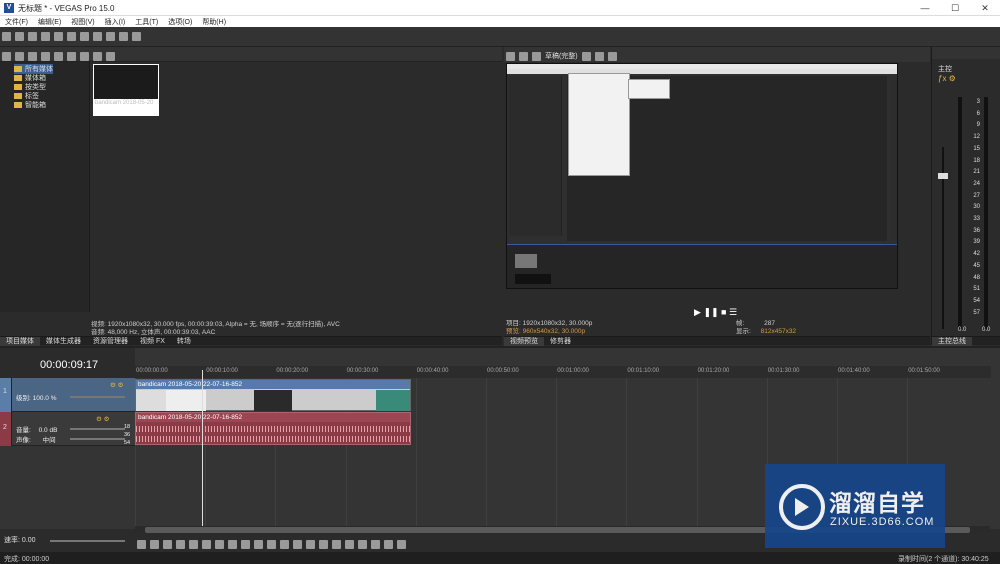 The height and width of the screenshot is (564, 1000). I want to click on video-event: bandicam 2018-05-20 22-07-16-852, so click(273, 395).